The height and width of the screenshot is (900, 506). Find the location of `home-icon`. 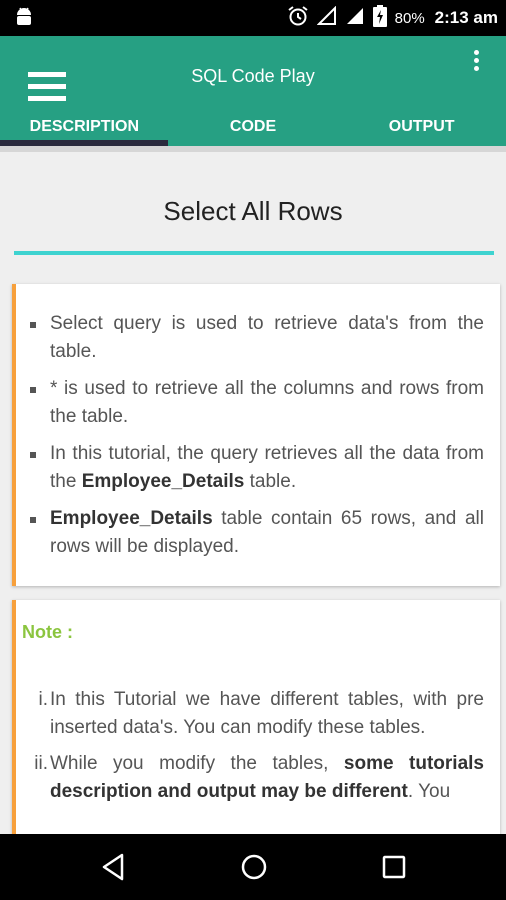

home-icon is located at coordinates (254, 869).